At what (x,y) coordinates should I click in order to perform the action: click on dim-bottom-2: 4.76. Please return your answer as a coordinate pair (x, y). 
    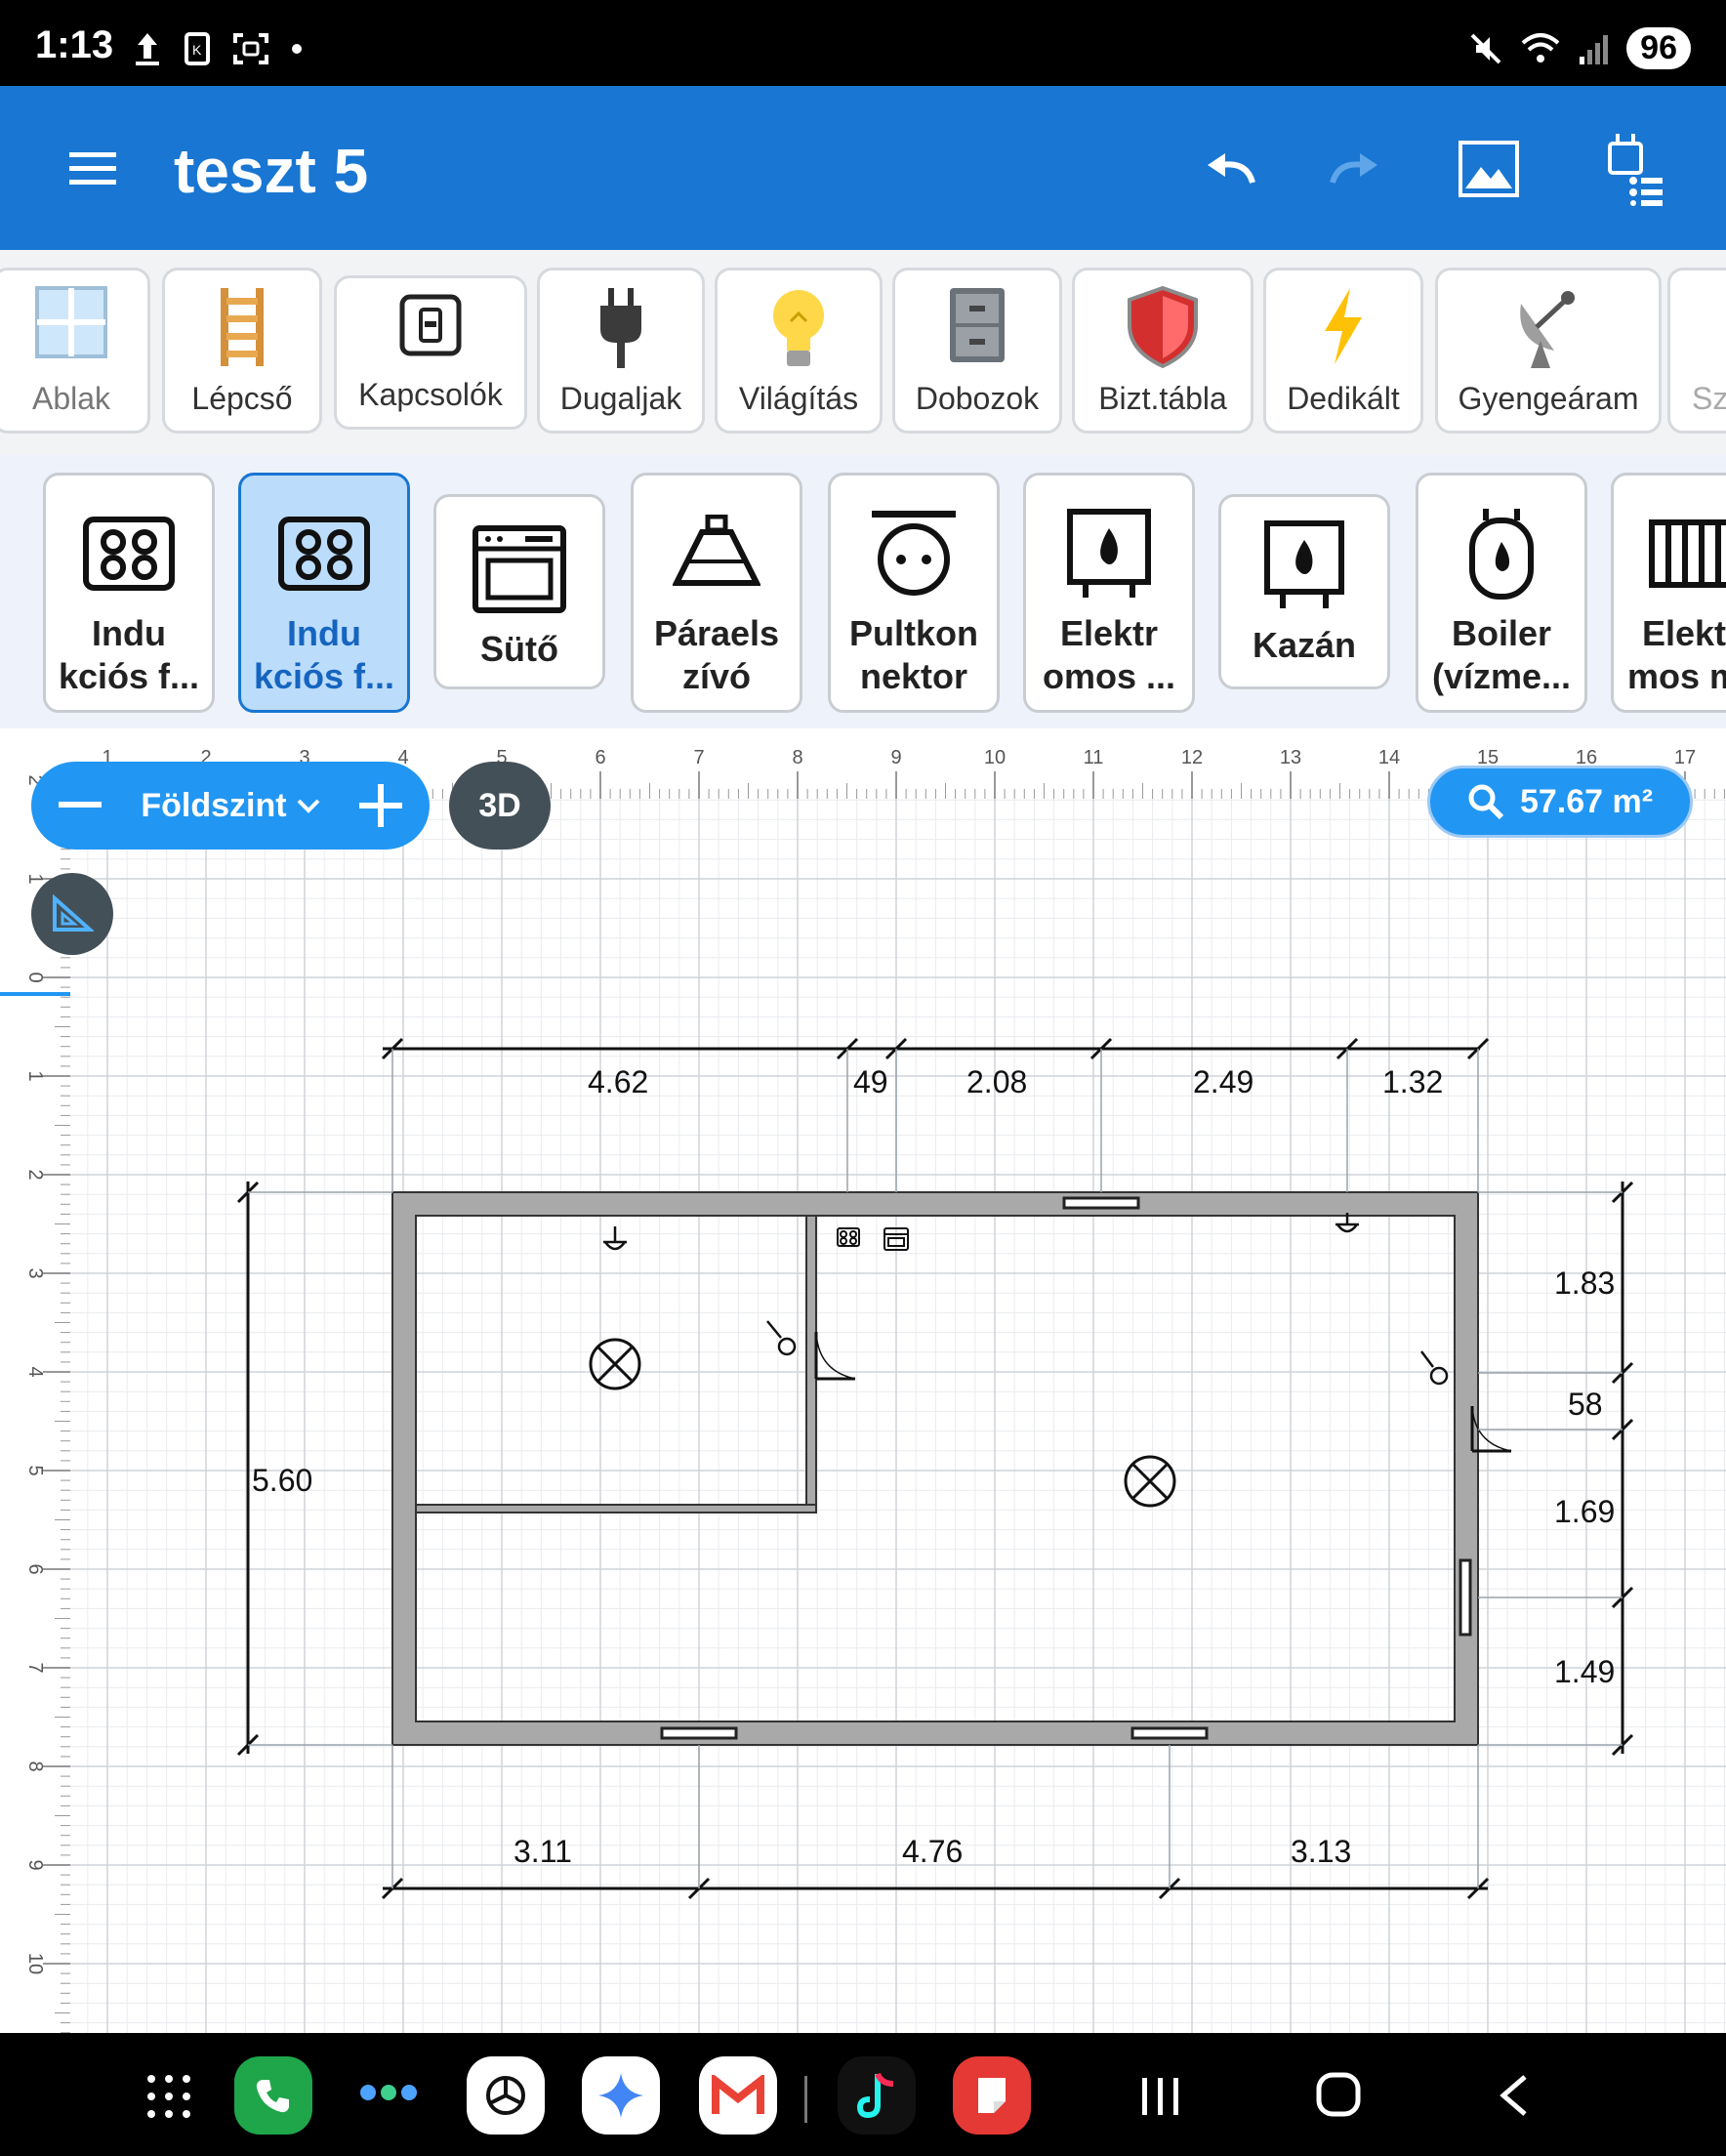
    Looking at the image, I should click on (932, 1852).